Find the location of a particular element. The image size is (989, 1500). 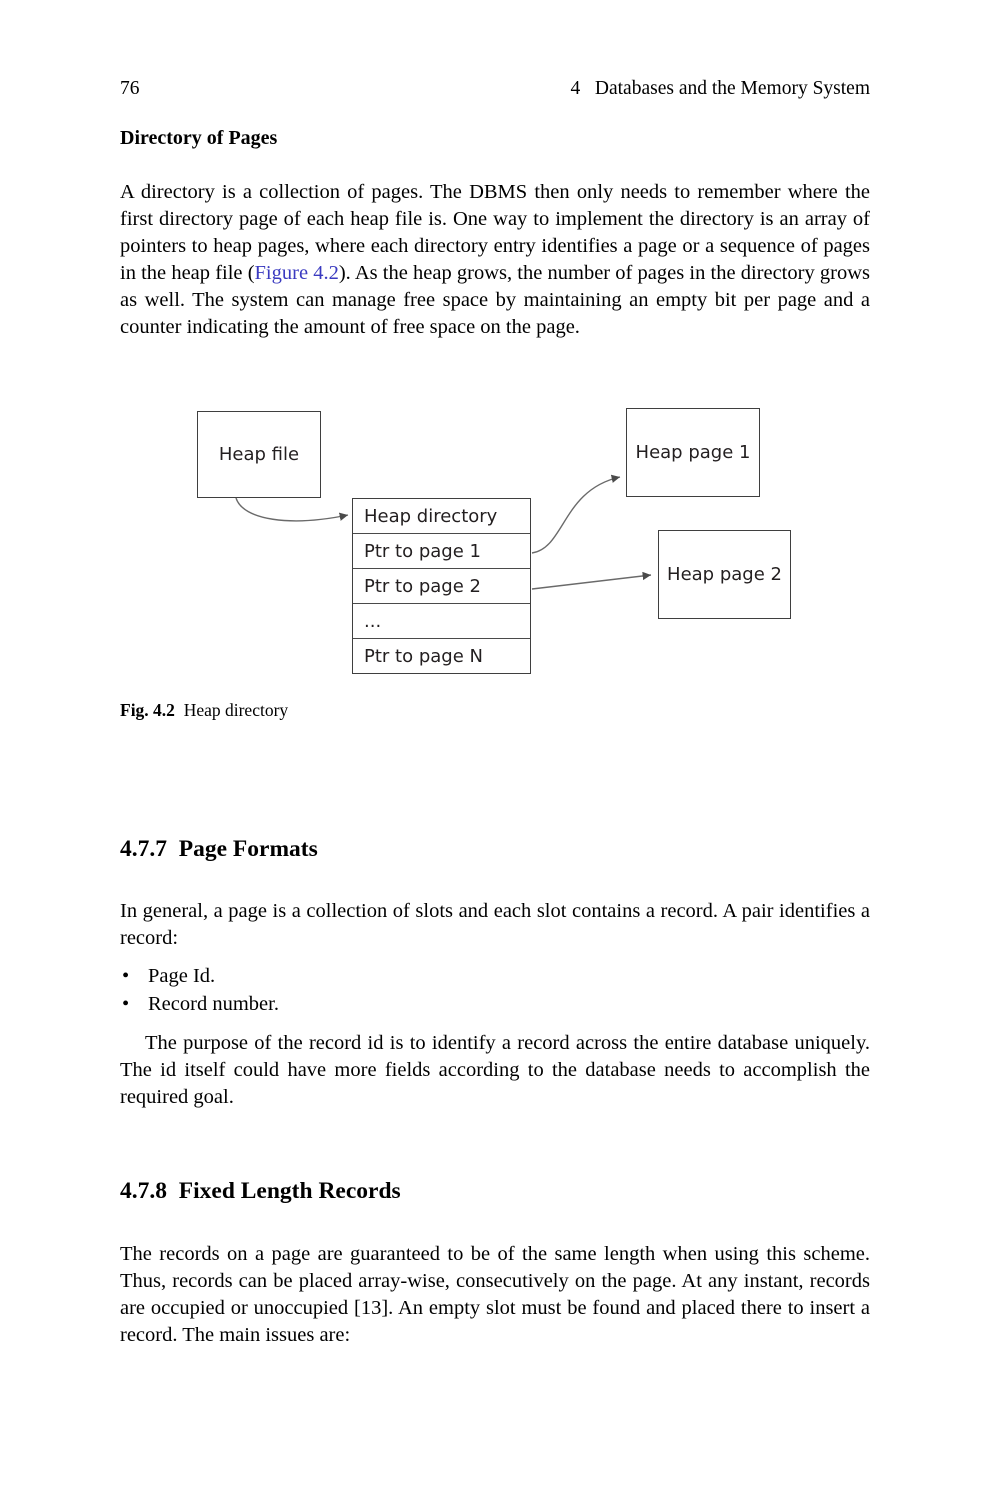

figure-directory-row: Heap directory is located at coordinates (441, 516).